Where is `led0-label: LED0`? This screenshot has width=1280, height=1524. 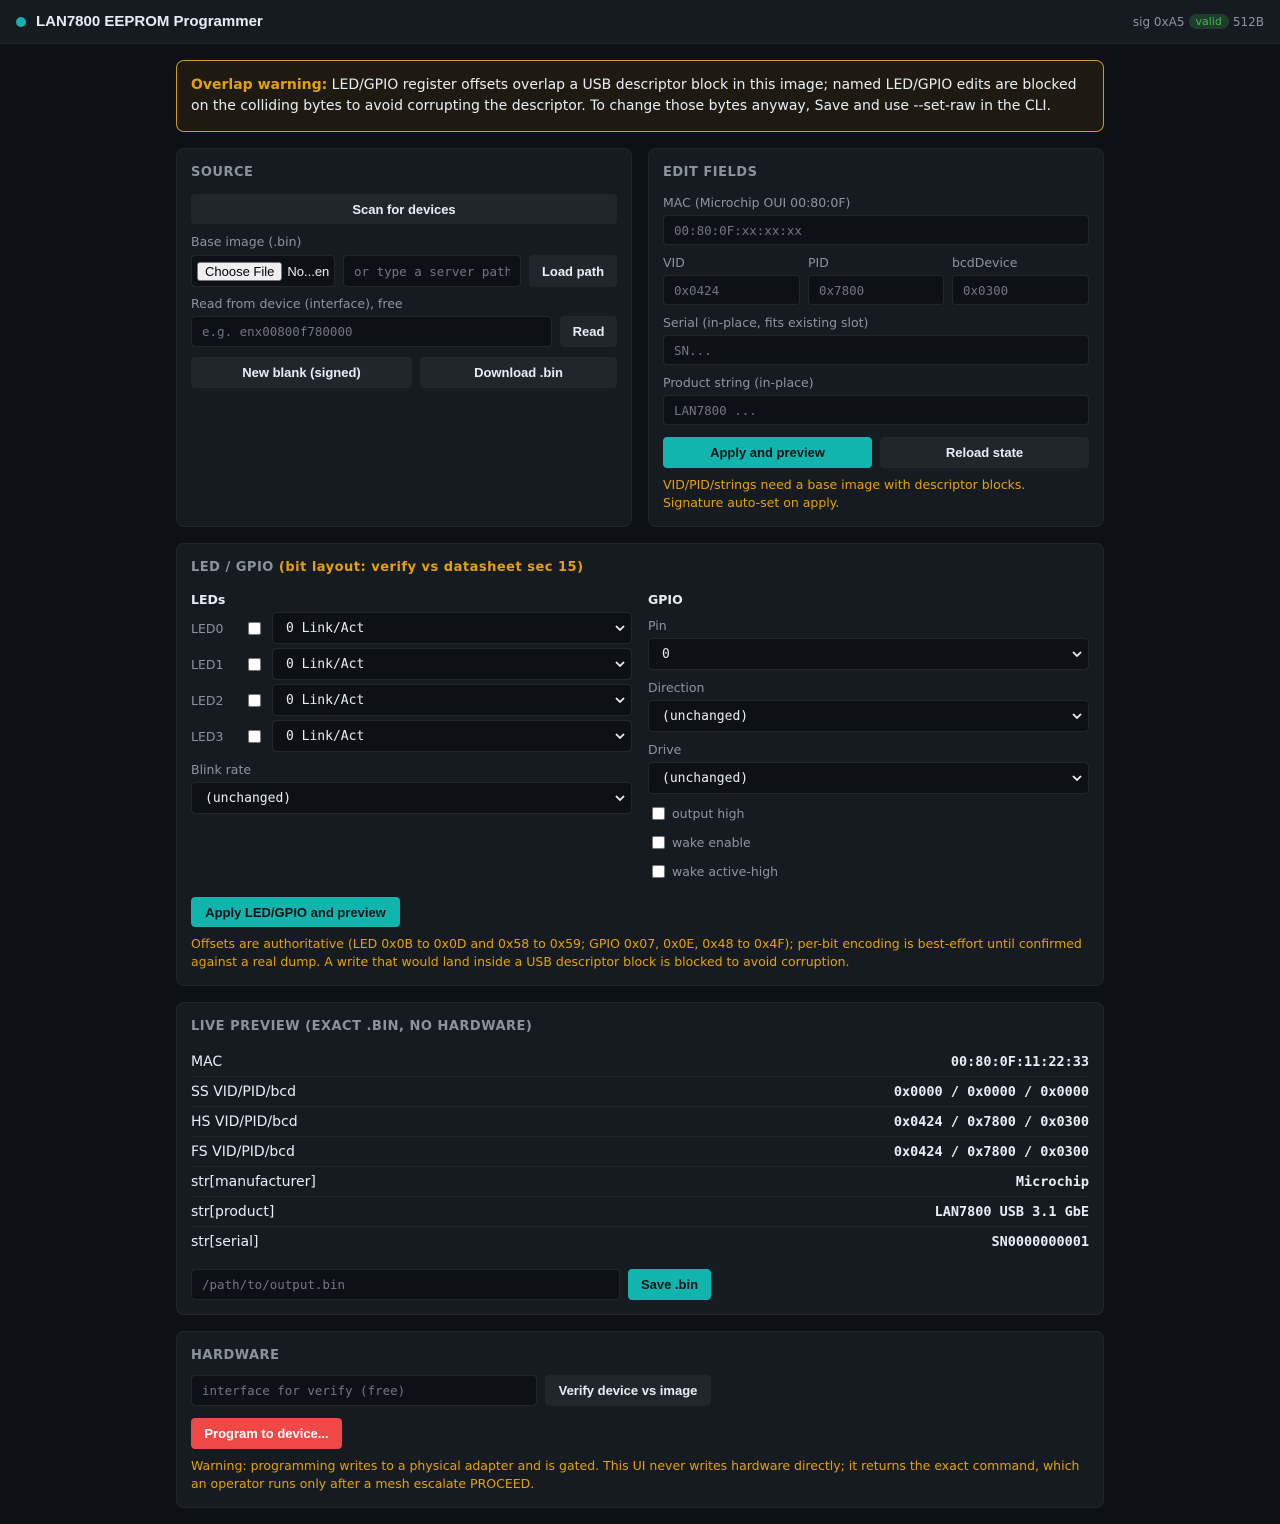
led0-label: LED0 is located at coordinates (207, 628).